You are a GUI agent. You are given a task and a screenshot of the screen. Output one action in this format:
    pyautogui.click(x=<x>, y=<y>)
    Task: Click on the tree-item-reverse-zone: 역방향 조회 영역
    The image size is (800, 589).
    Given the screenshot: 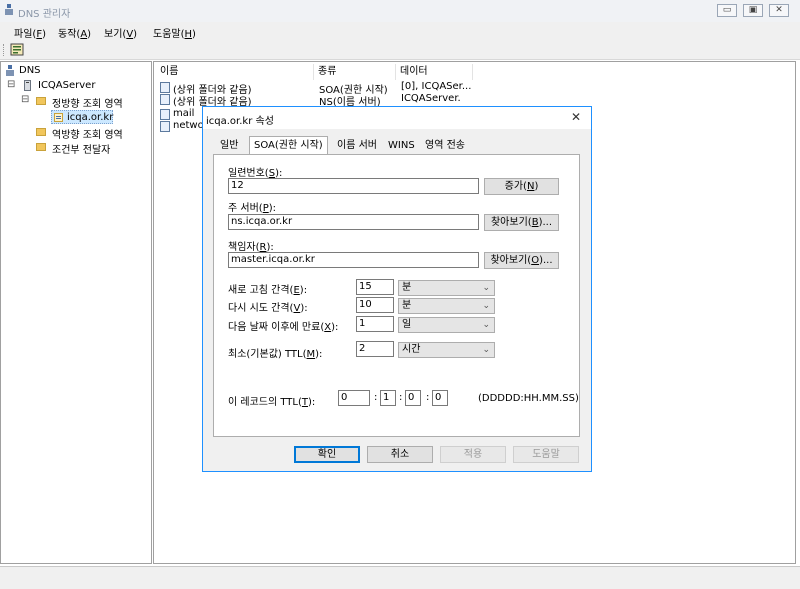 What is the action you would take?
    pyautogui.click(x=93, y=133)
    